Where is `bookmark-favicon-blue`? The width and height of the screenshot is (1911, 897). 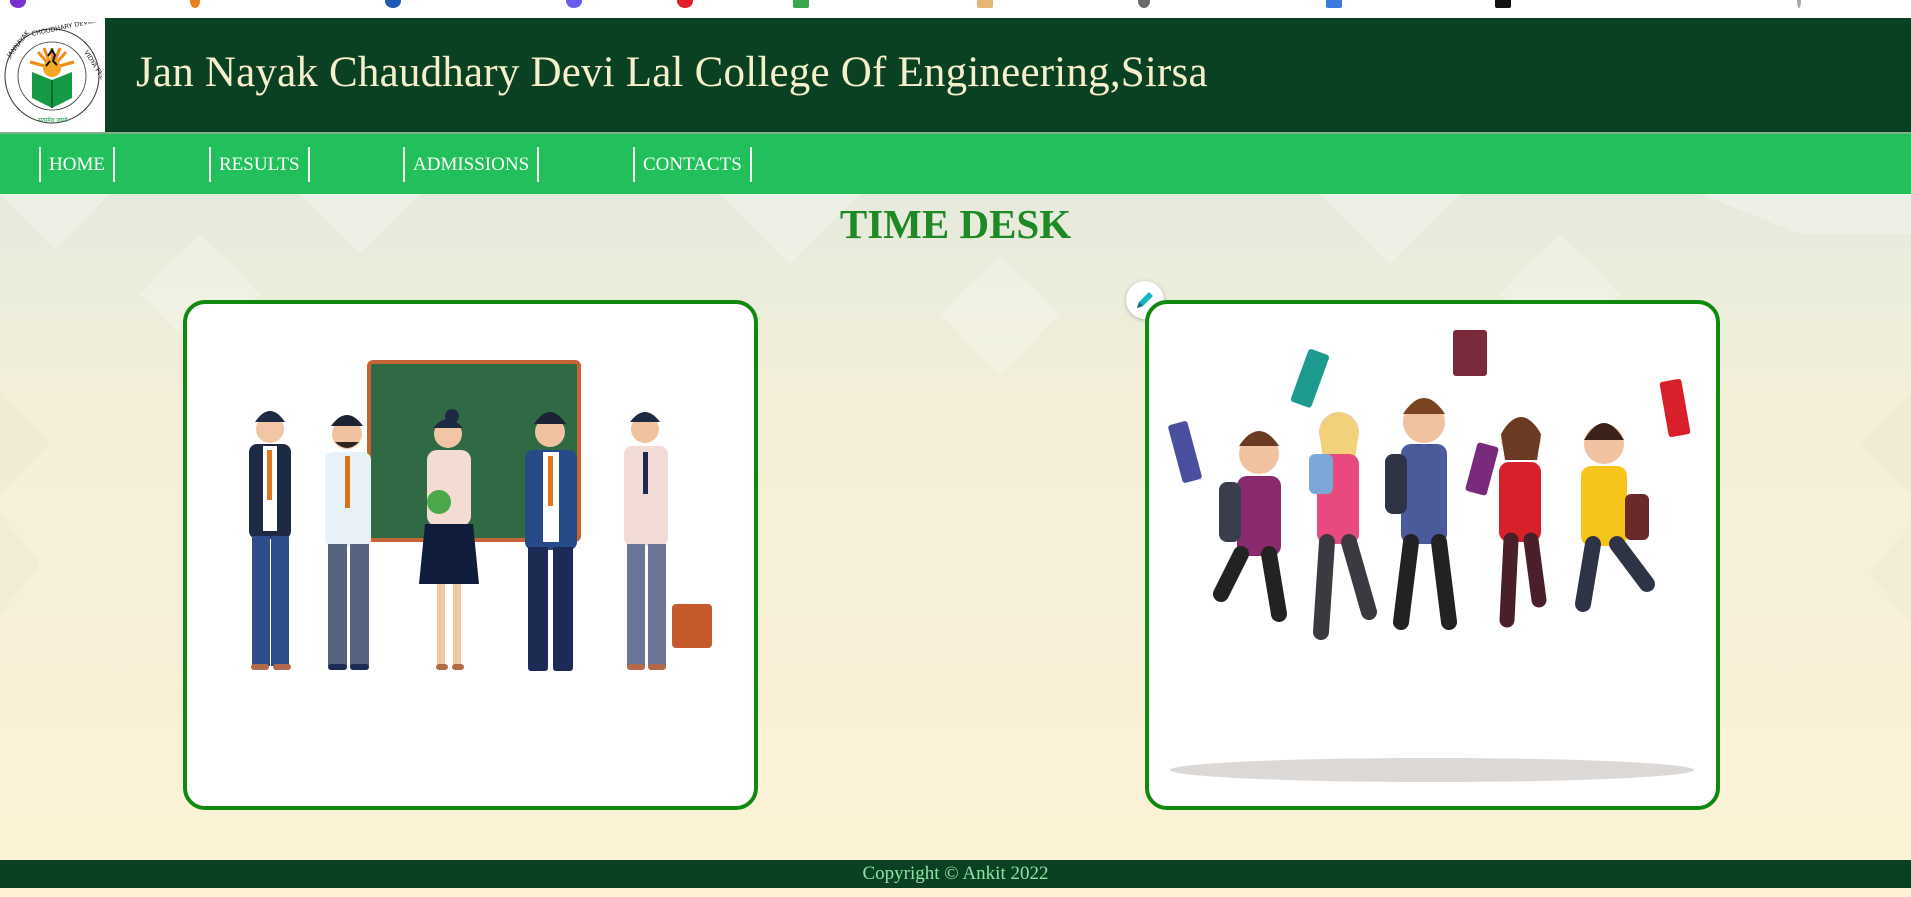 bookmark-favicon-blue is located at coordinates (393, 4).